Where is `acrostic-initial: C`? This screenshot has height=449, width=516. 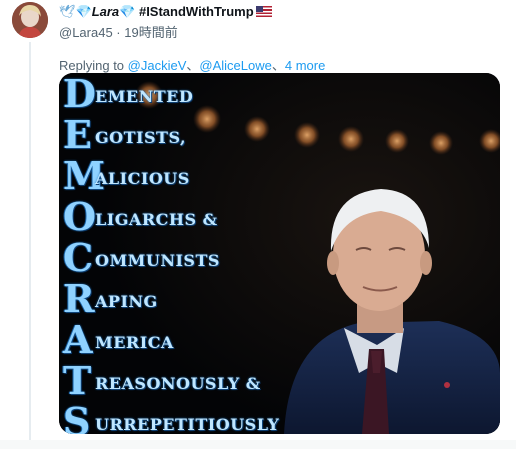
acrostic-initial: C is located at coordinates (78, 257).